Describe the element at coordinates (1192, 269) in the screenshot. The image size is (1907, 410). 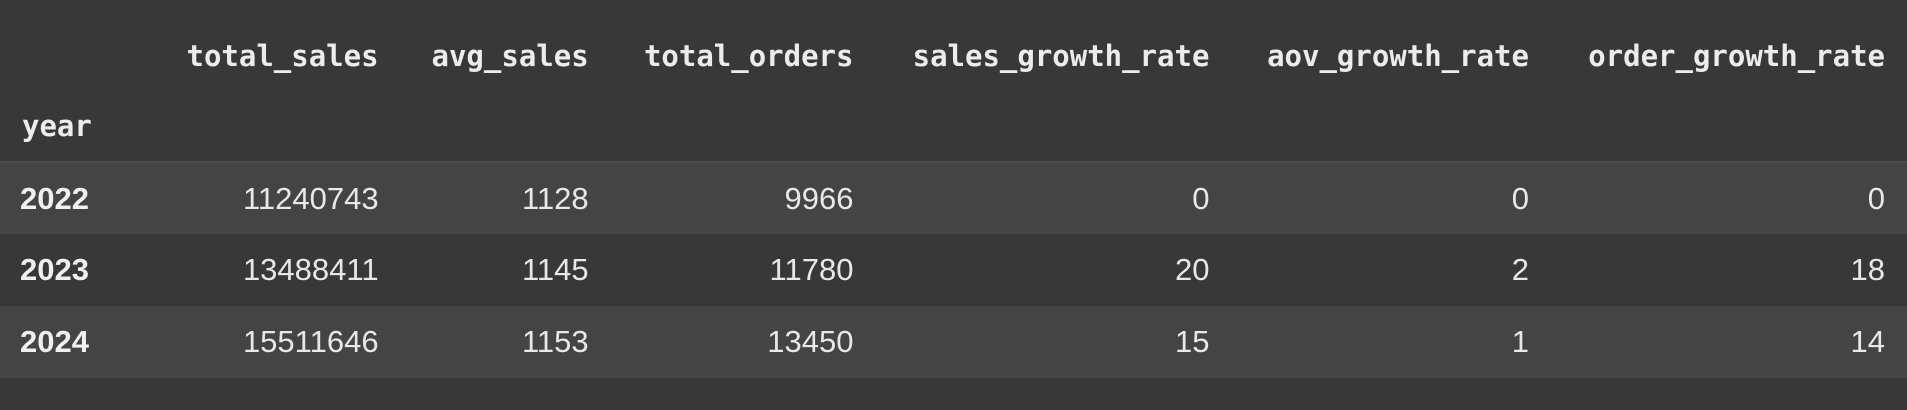
I see `cell-sales-growth-rate: 20` at that location.